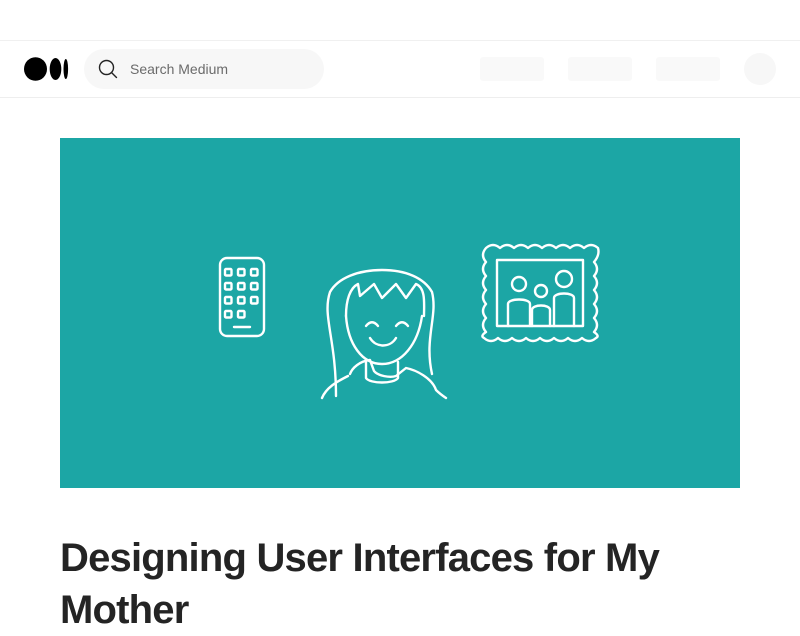 The height and width of the screenshot is (636, 800). What do you see at coordinates (540, 293) in the screenshot?
I see `family-picture-icon` at bounding box center [540, 293].